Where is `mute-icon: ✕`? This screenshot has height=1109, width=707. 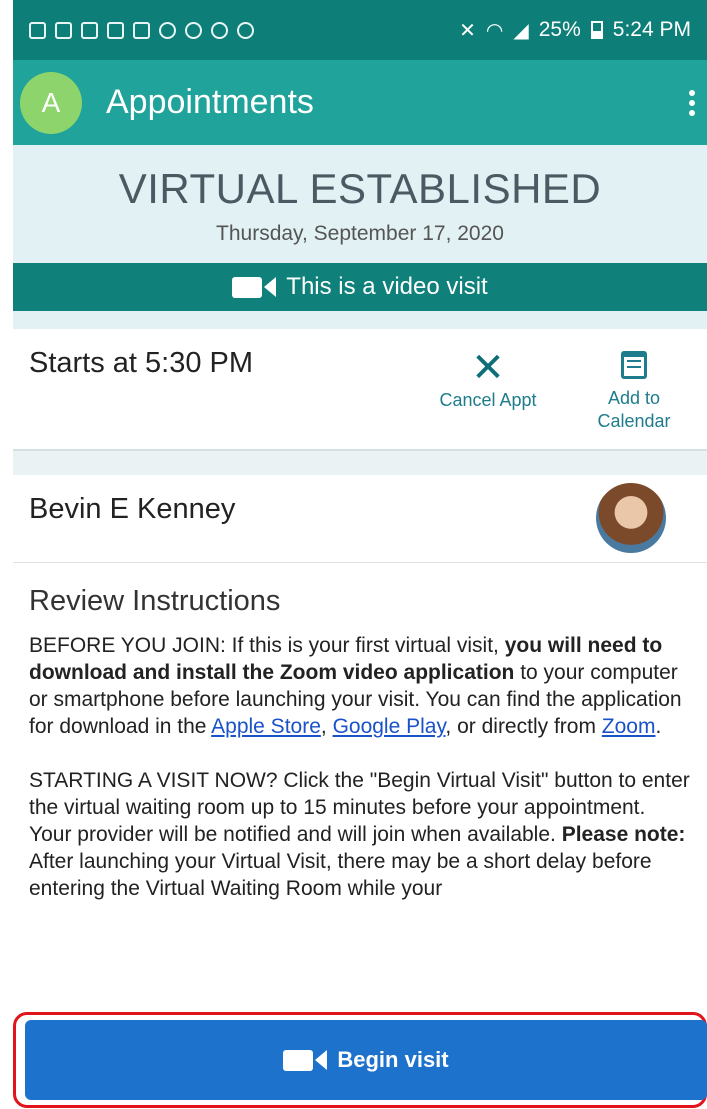 mute-icon: ✕ is located at coordinates (467, 30).